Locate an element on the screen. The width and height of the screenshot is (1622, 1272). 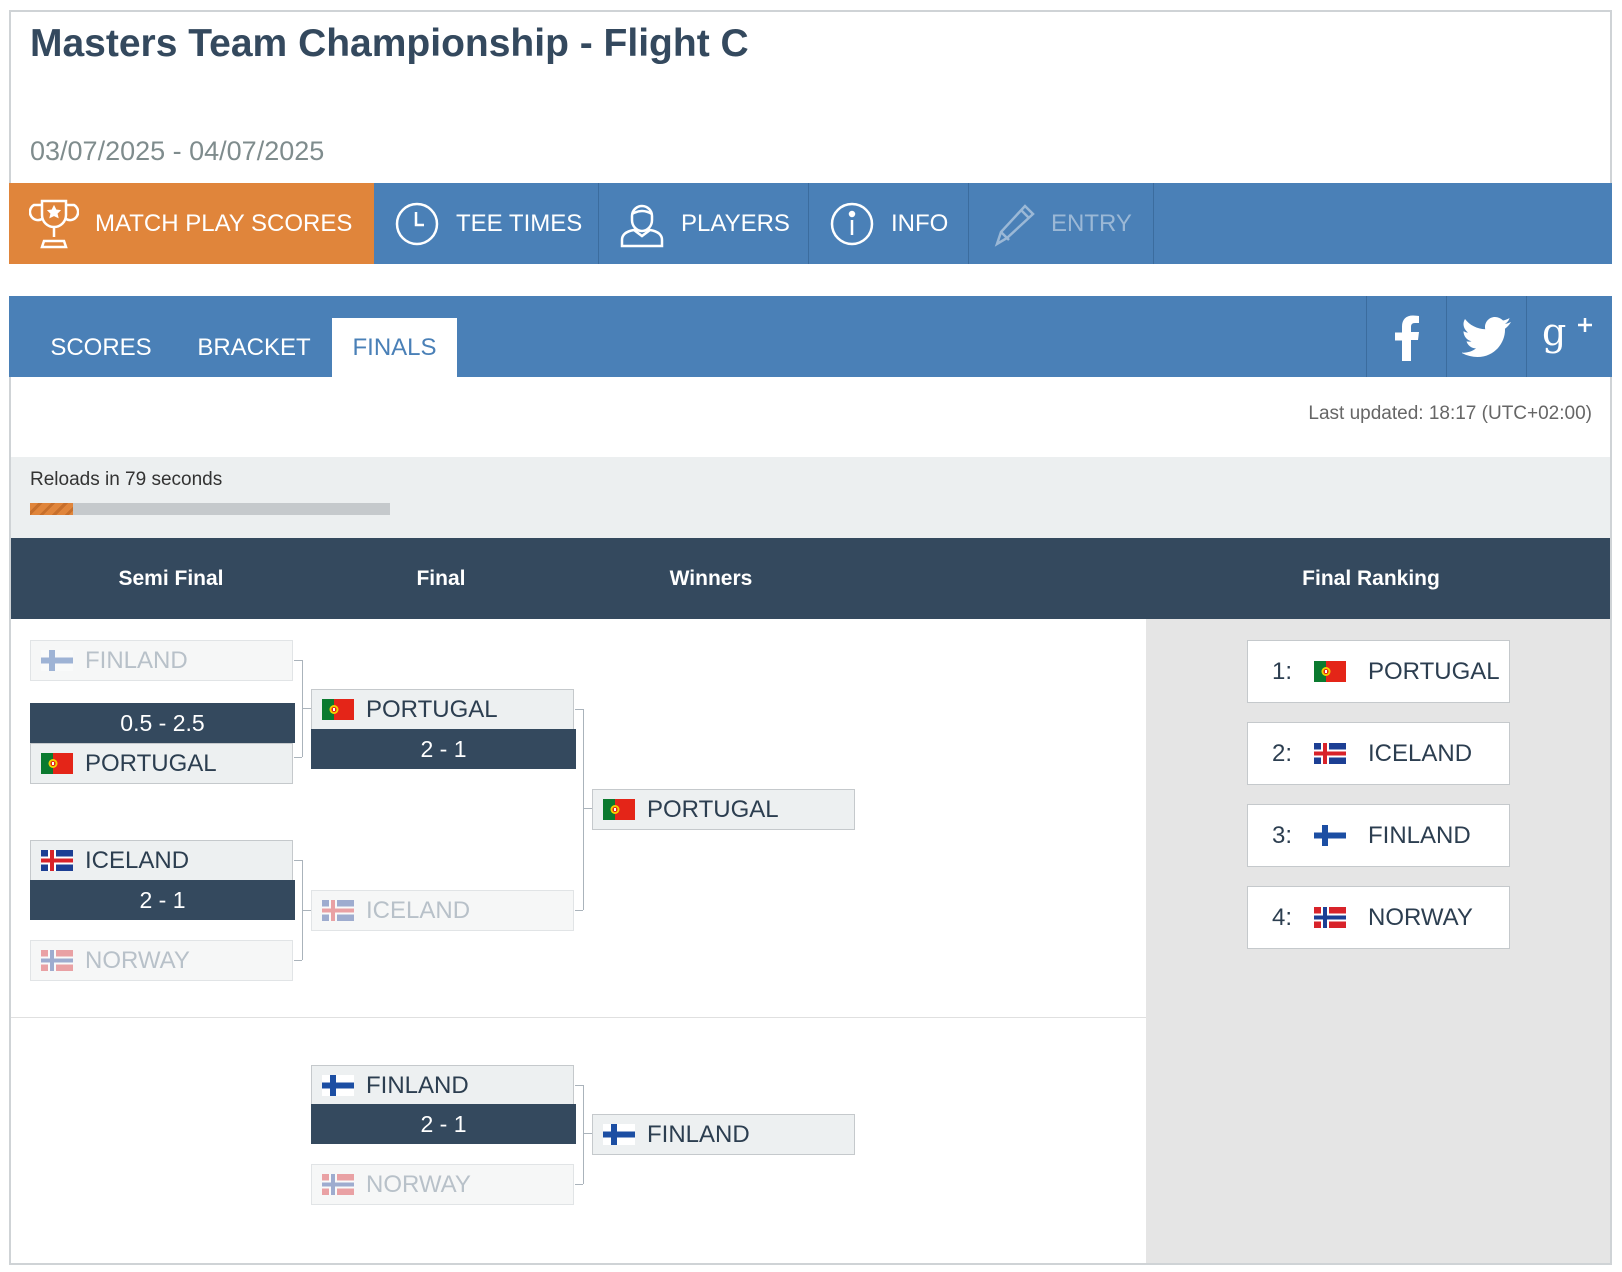
trophy-icon is located at coordinates (54, 224).